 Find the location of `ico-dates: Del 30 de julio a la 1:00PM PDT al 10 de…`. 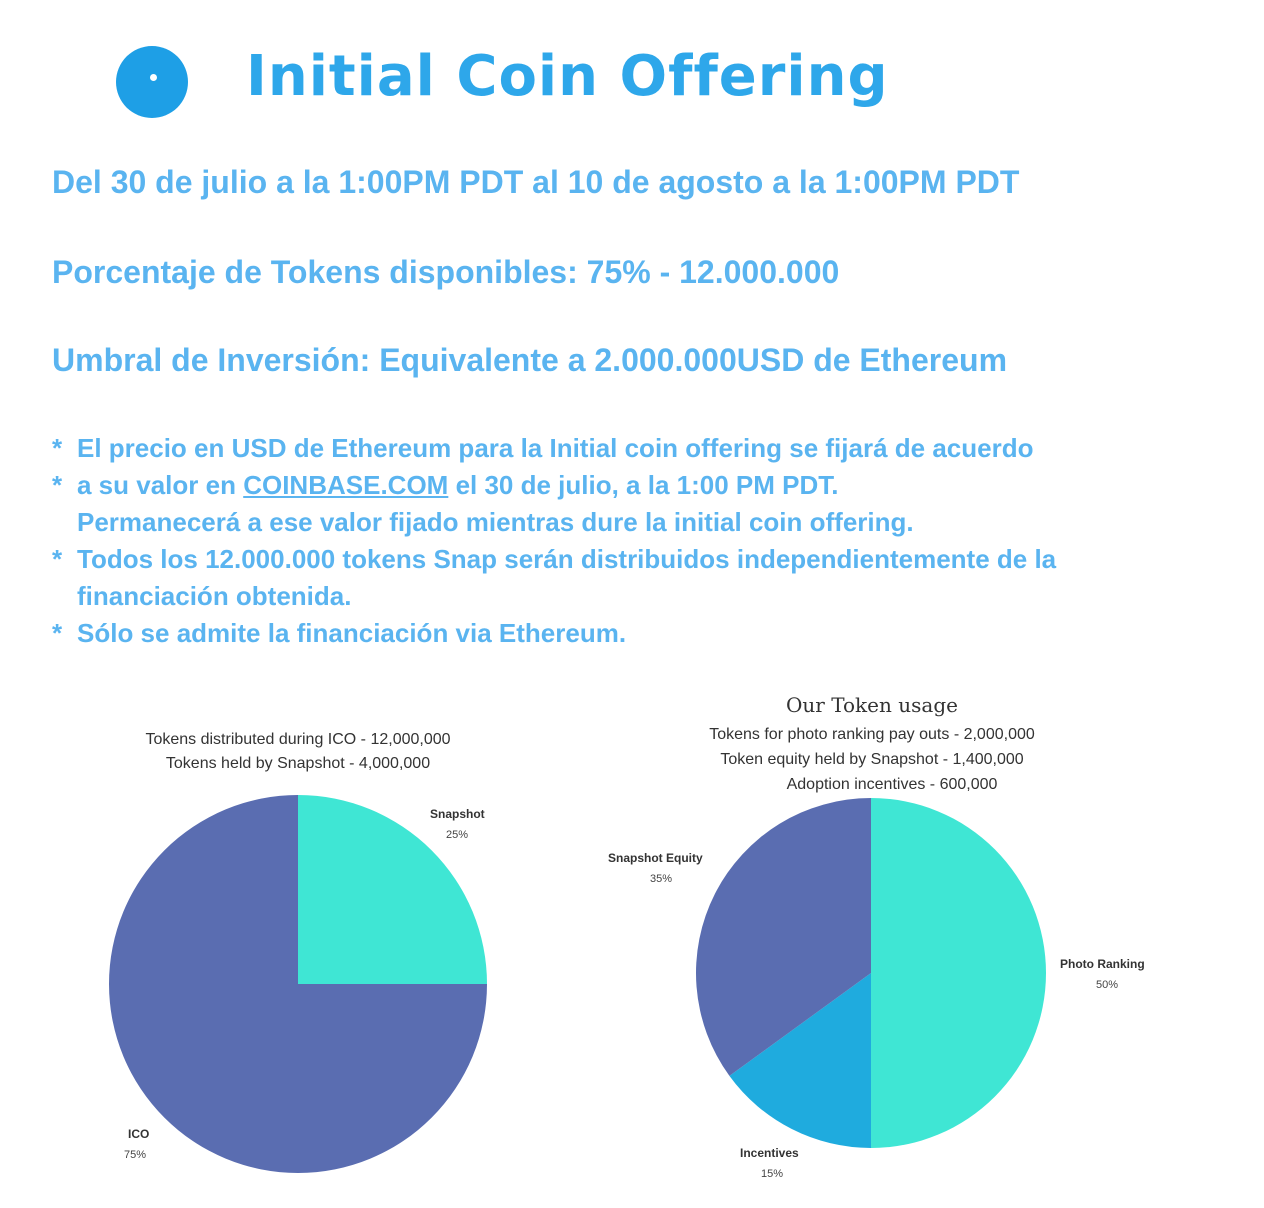

ico-dates: Del 30 de julio a la 1:00PM PDT al 10 de… is located at coordinates (536, 182).